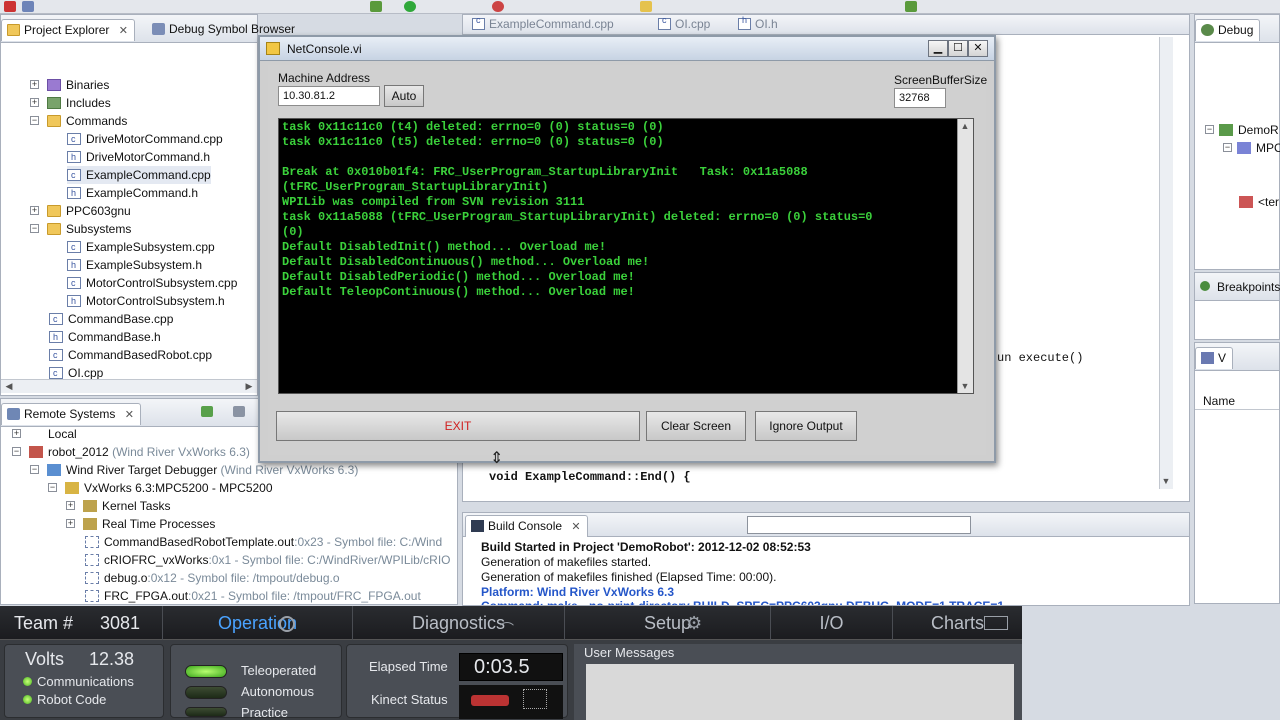  What do you see at coordinates (404, 96) in the screenshot?
I see `auto-button: Auto` at bounding box center [404, 96].